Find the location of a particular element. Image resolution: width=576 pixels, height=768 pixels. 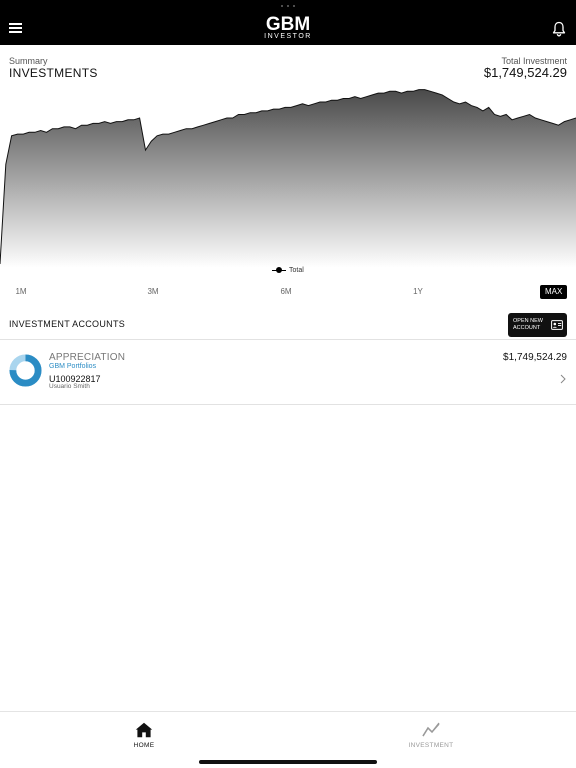

home-indicator is located at coordinates (288, 762).